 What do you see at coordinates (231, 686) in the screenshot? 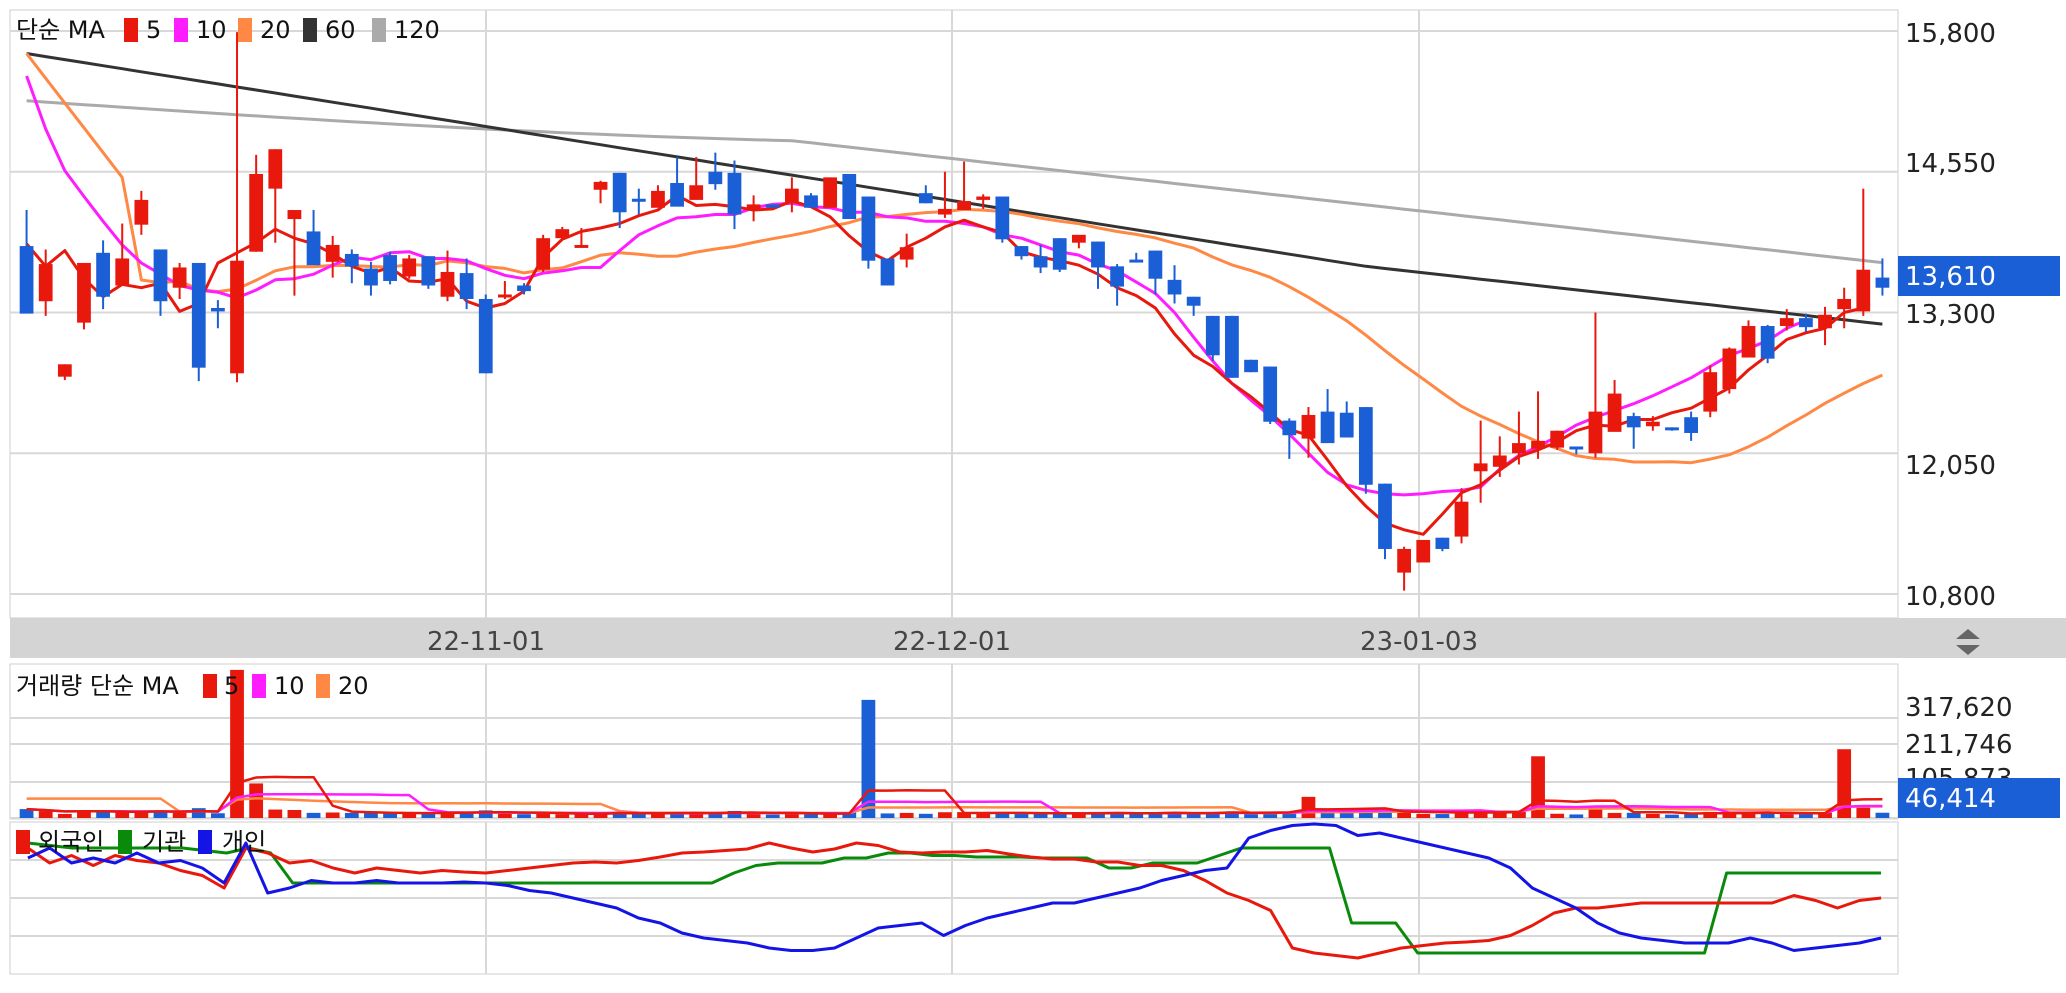
I see `vol-ma5-label: 5` at bounding box center [231, 686].